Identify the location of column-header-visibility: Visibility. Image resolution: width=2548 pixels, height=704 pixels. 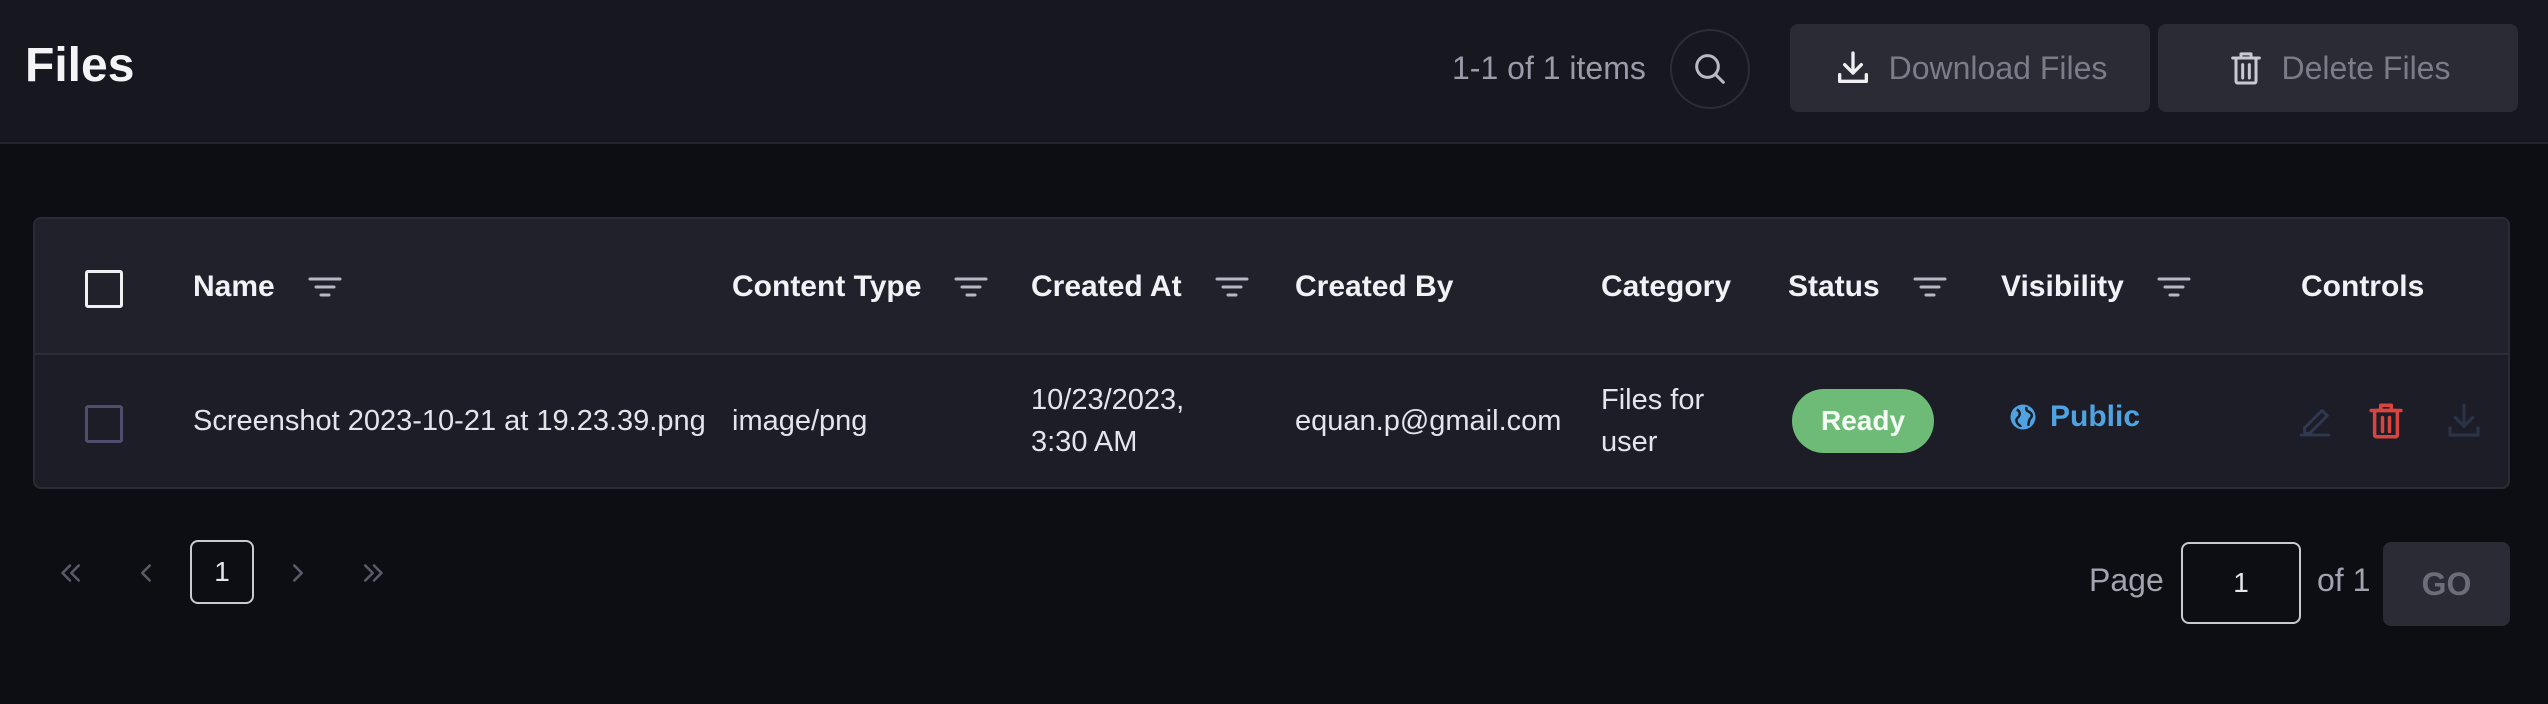
(2096, 287).